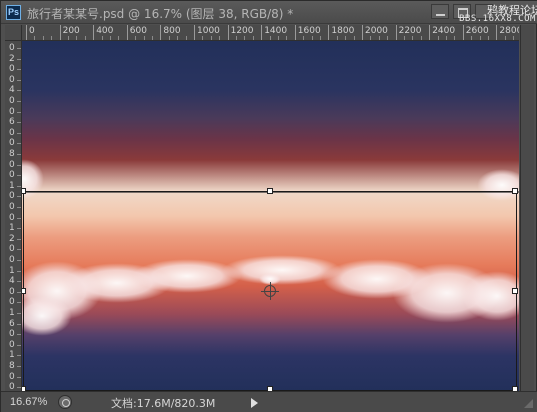 This screenshot has height=412, width=537. What do you see at coordinates (477, 31) in the screenshot?
I see `ruler-tick-label: 2600` at bounding box center [477, 31].